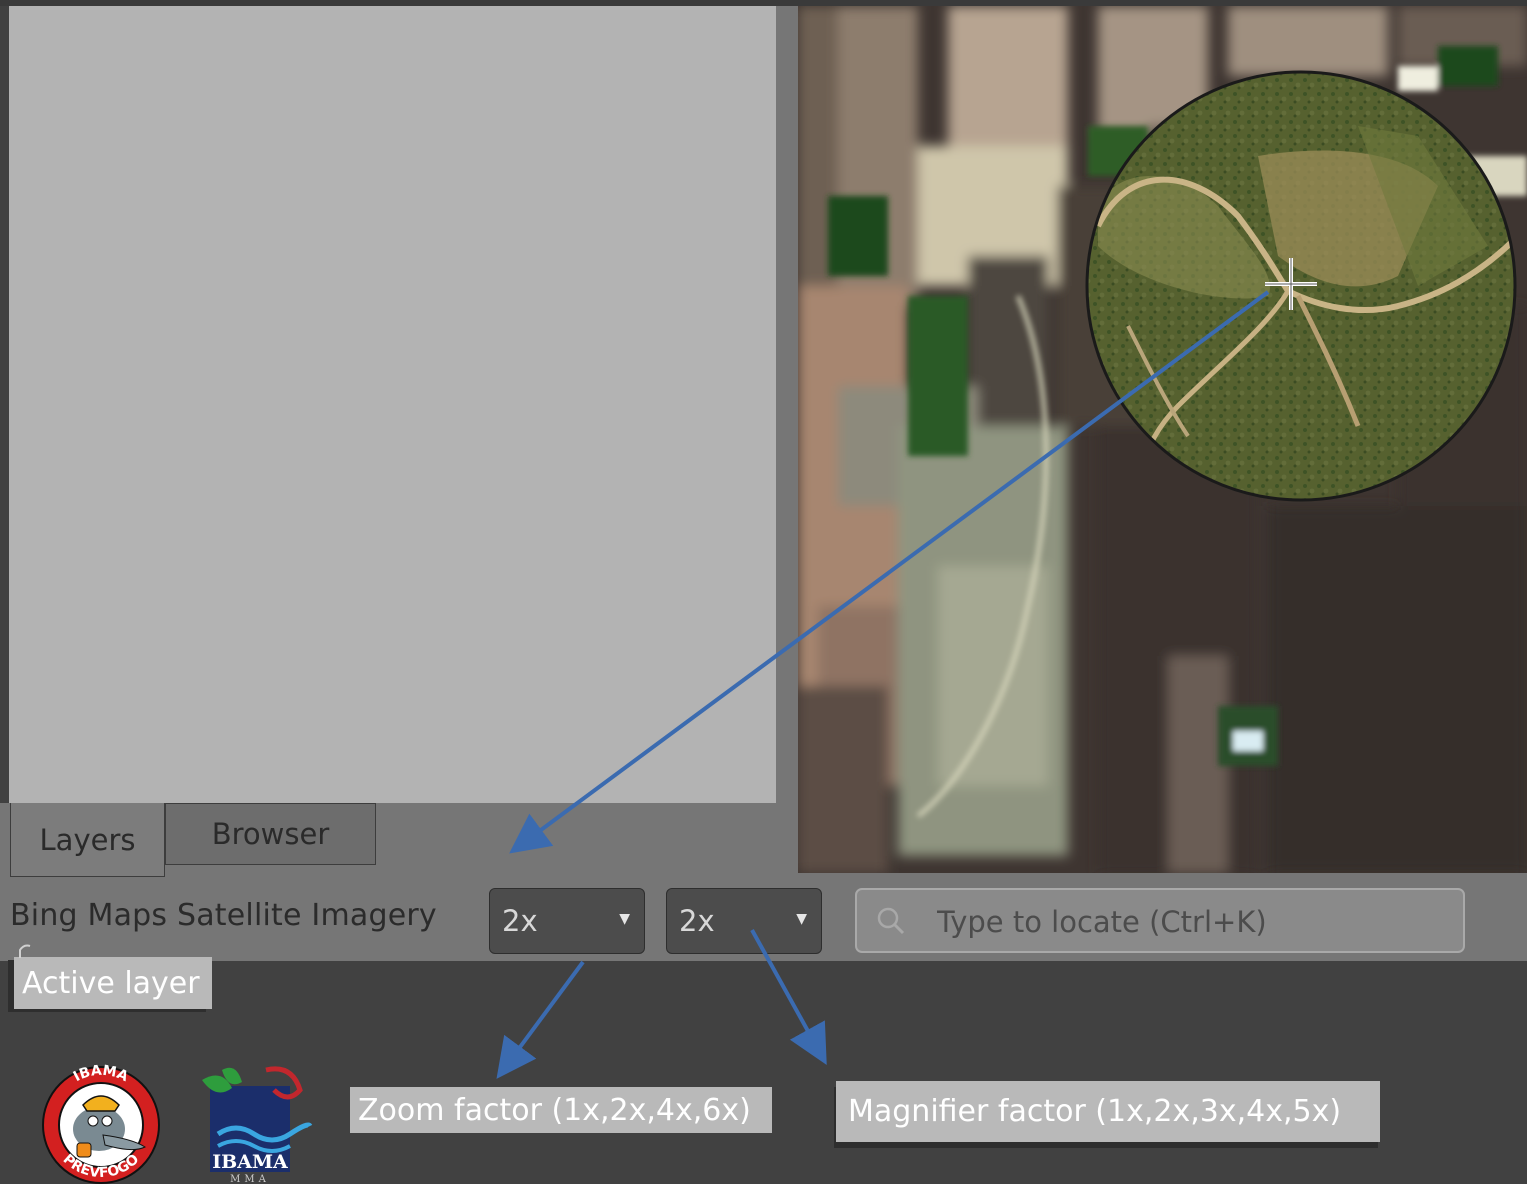  What do you see at coordinates (744, 921) in the screenshot?
I see `magnifier-factor-combo: 2x ▼` at bounding box center [744, 921].